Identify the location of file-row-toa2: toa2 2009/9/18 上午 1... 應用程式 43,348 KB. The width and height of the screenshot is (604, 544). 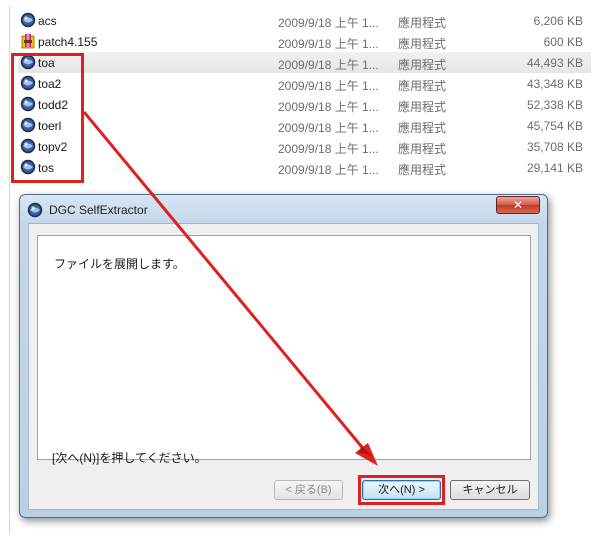
(304, 83).